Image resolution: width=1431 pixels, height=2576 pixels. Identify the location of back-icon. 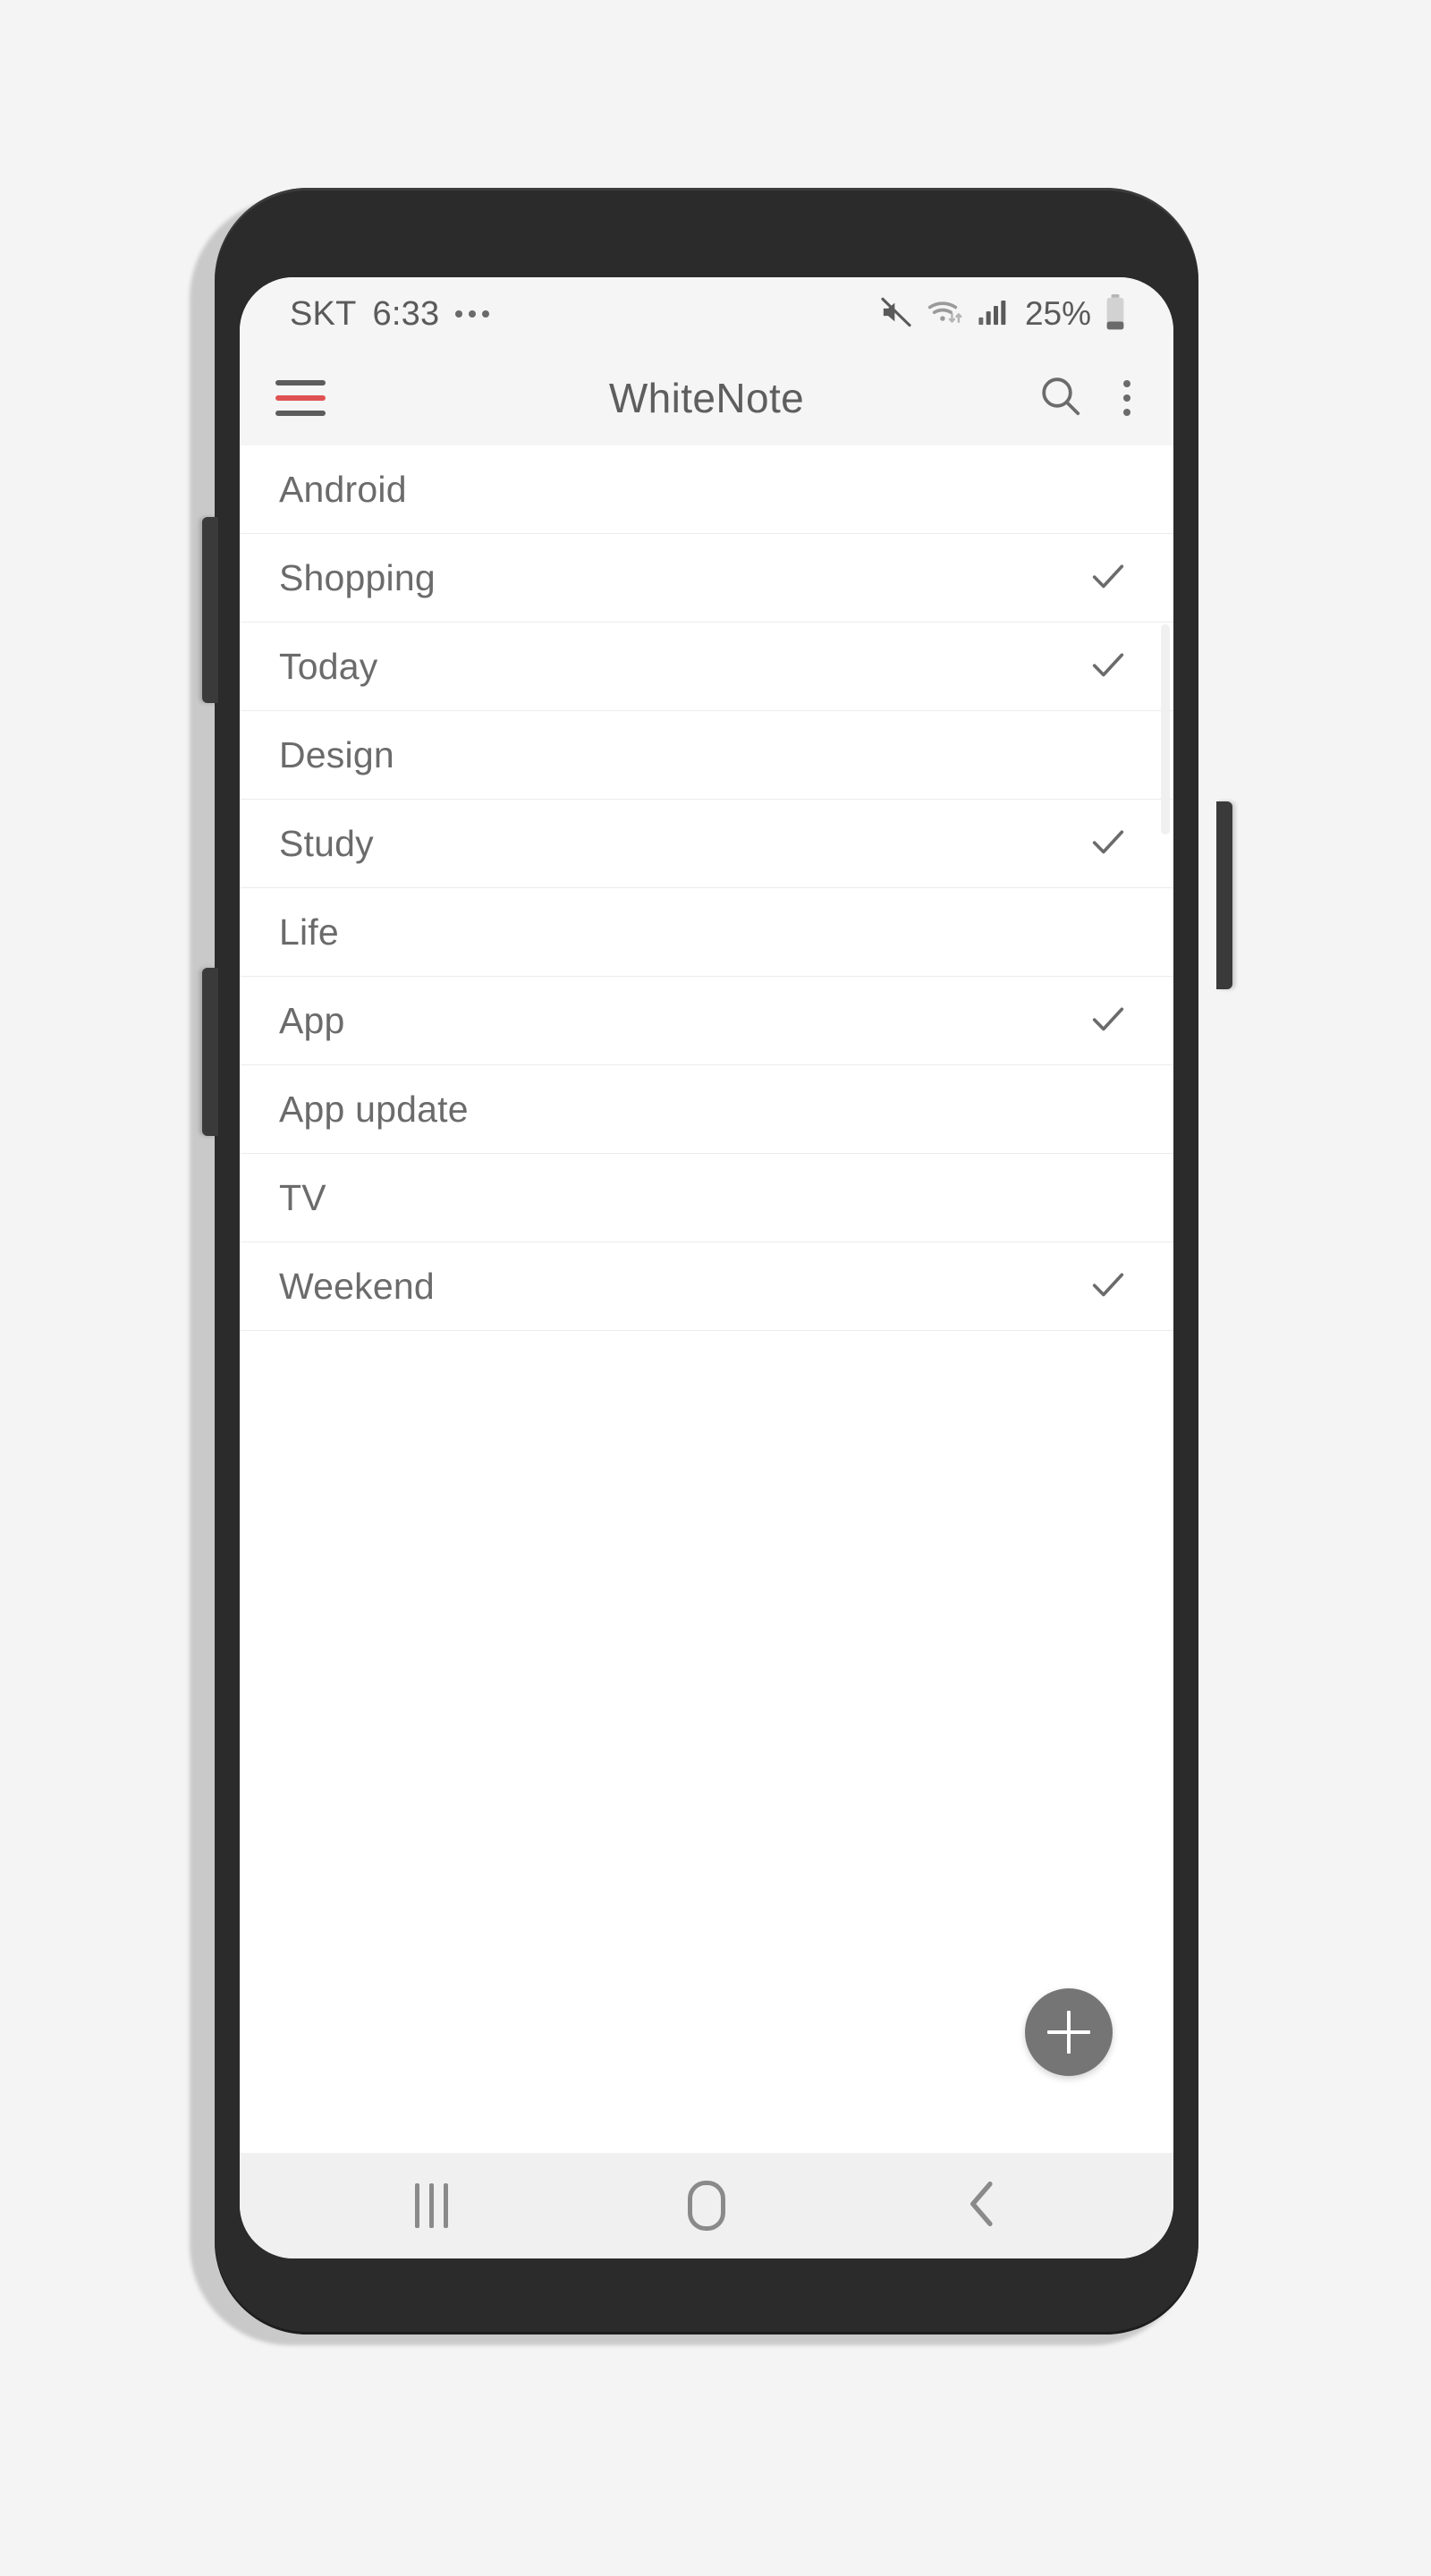
(982, 2206).